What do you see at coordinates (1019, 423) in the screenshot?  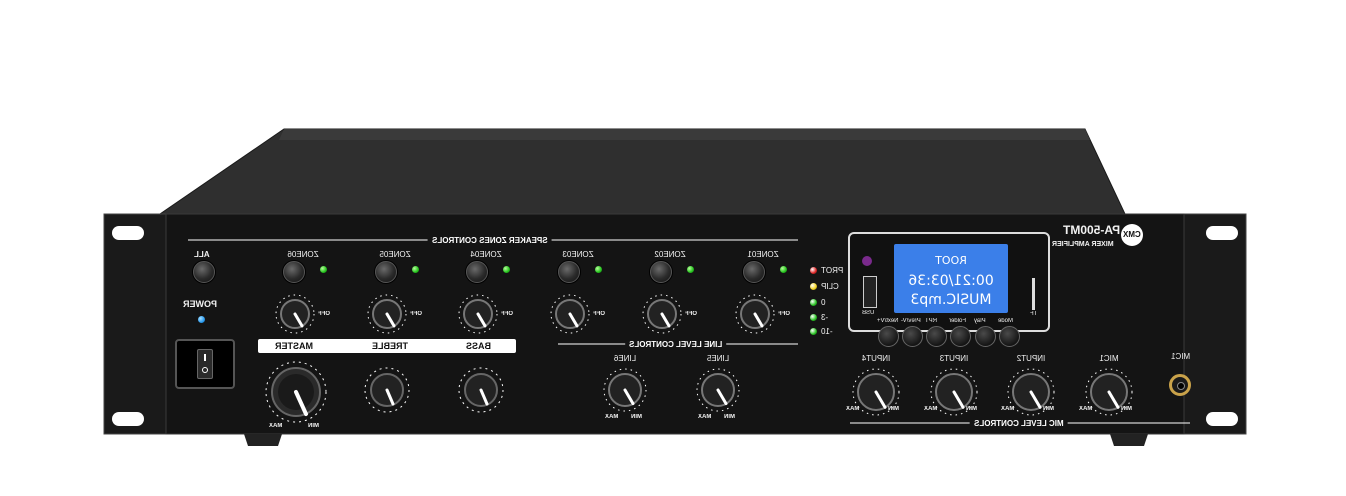 I see `mic-level-section-label: MIC LEVEL CONTROLS` at bounding box center [1019, 423].